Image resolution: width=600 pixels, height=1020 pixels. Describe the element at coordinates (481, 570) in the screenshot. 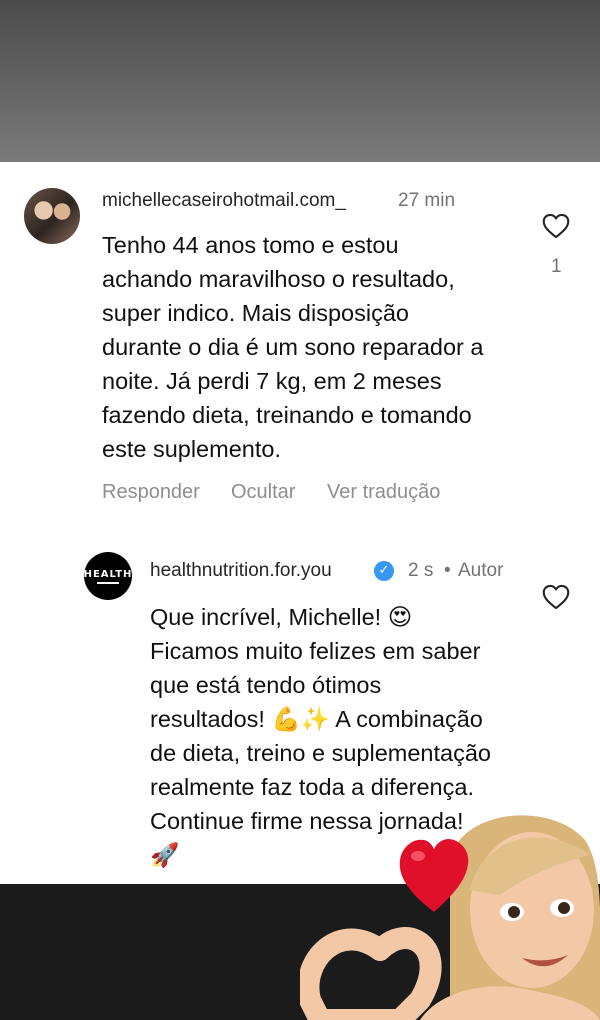

I see `author-label: Autor` at that location.